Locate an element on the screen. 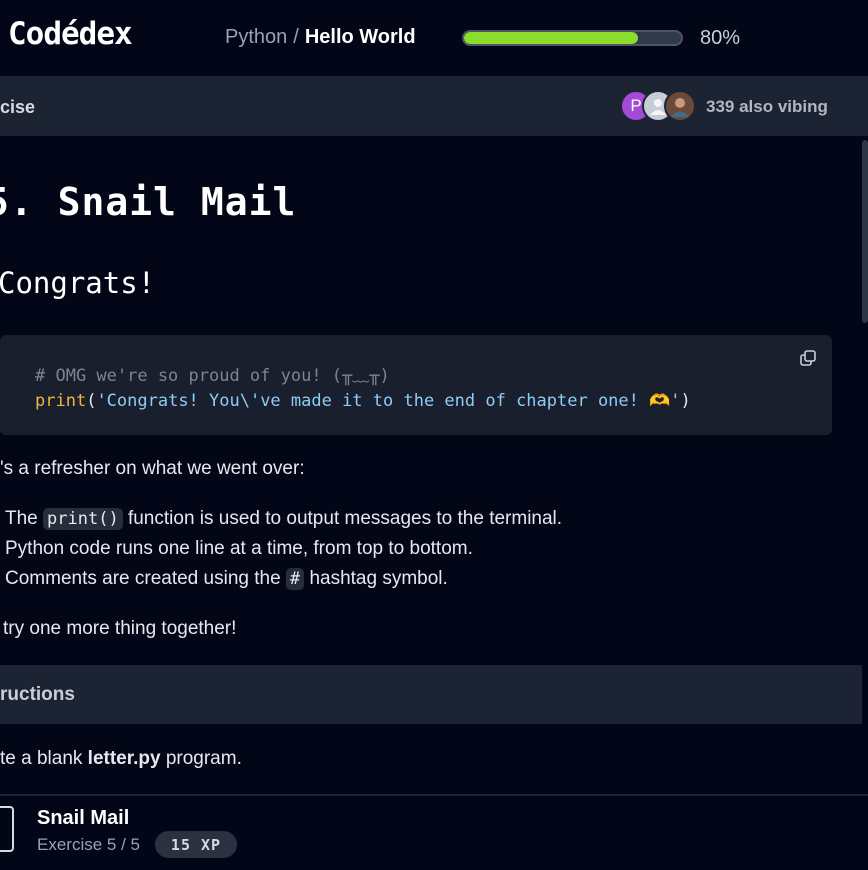 This screenshot has width=868, height=870. section-heading: Congrats! is located at coordinates (78, 283).